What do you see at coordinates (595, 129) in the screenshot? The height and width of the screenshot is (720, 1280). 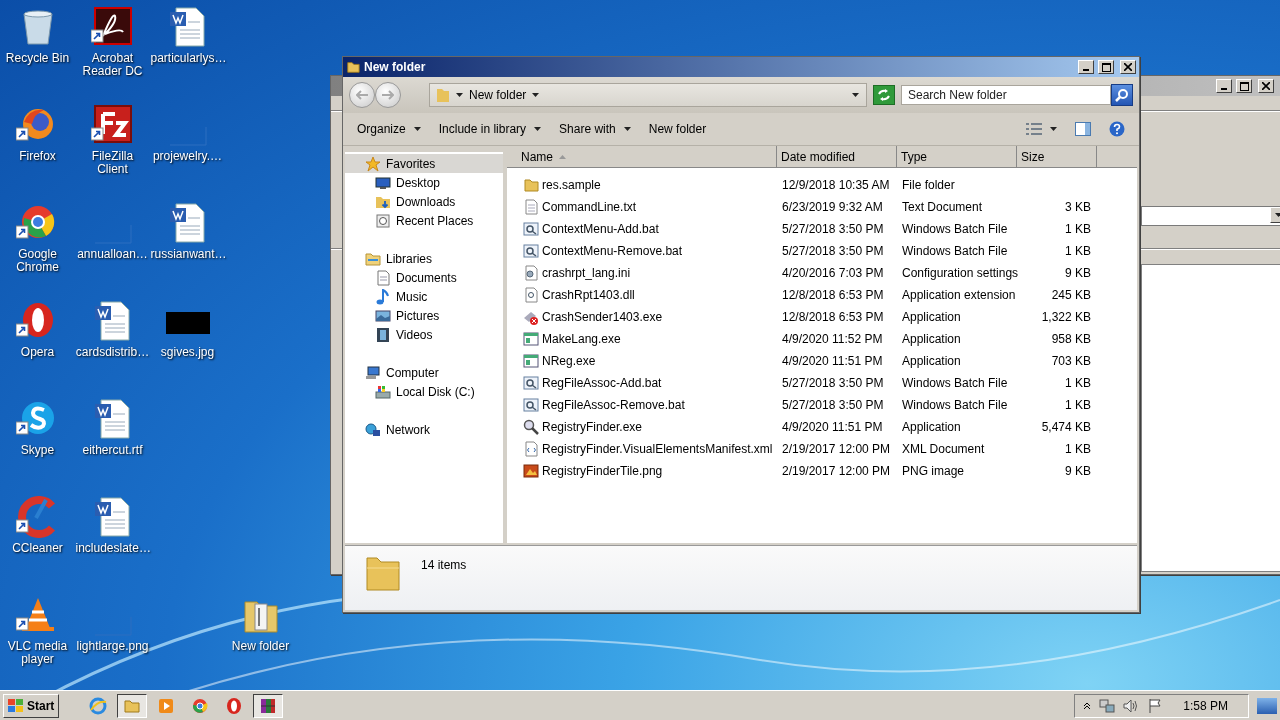 I see `toolbar-button: Share with` at bounding box center [595, 129].